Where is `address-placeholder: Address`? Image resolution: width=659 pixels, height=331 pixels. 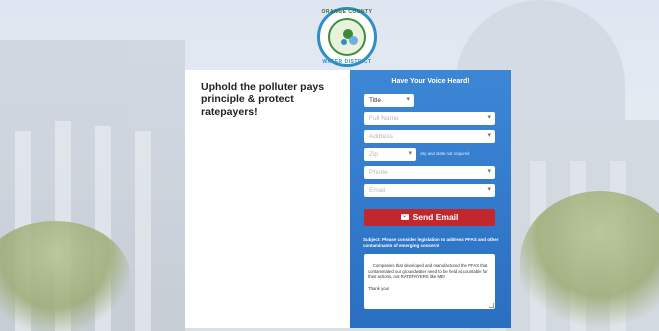 address-placeholder: Address is located at coordinates (381, 136).